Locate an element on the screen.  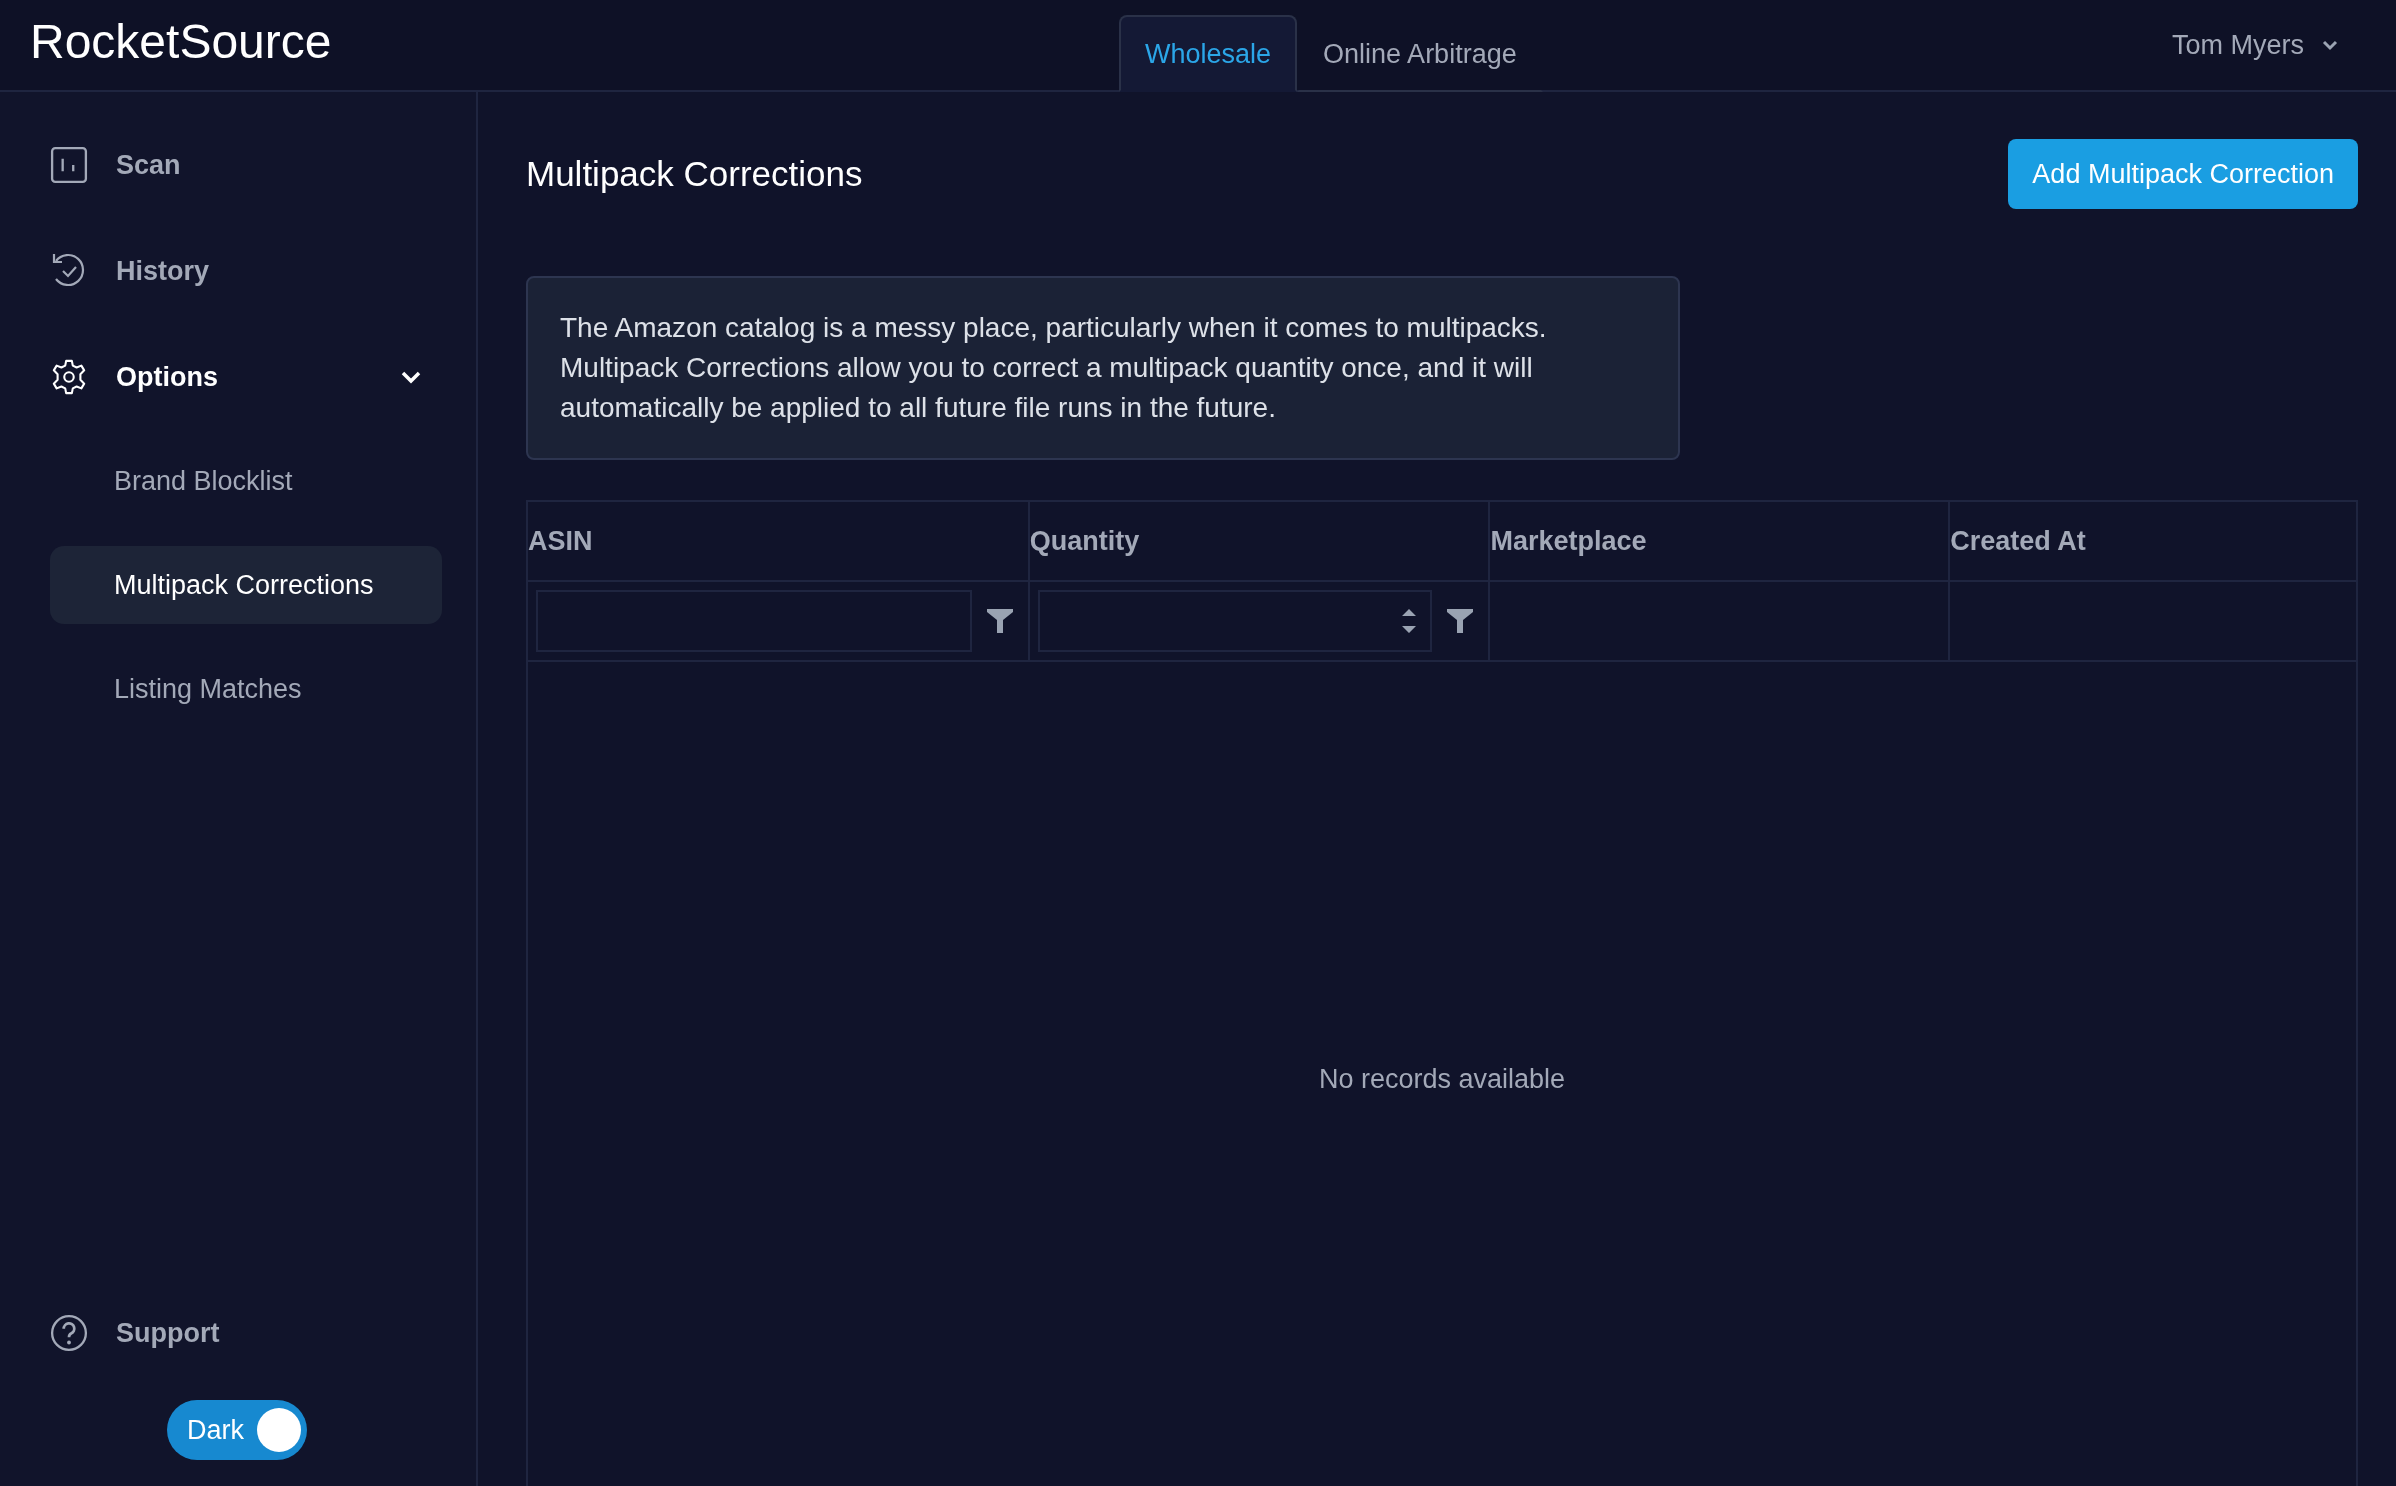
chart-box-icon is located at coordinates (69, 165).